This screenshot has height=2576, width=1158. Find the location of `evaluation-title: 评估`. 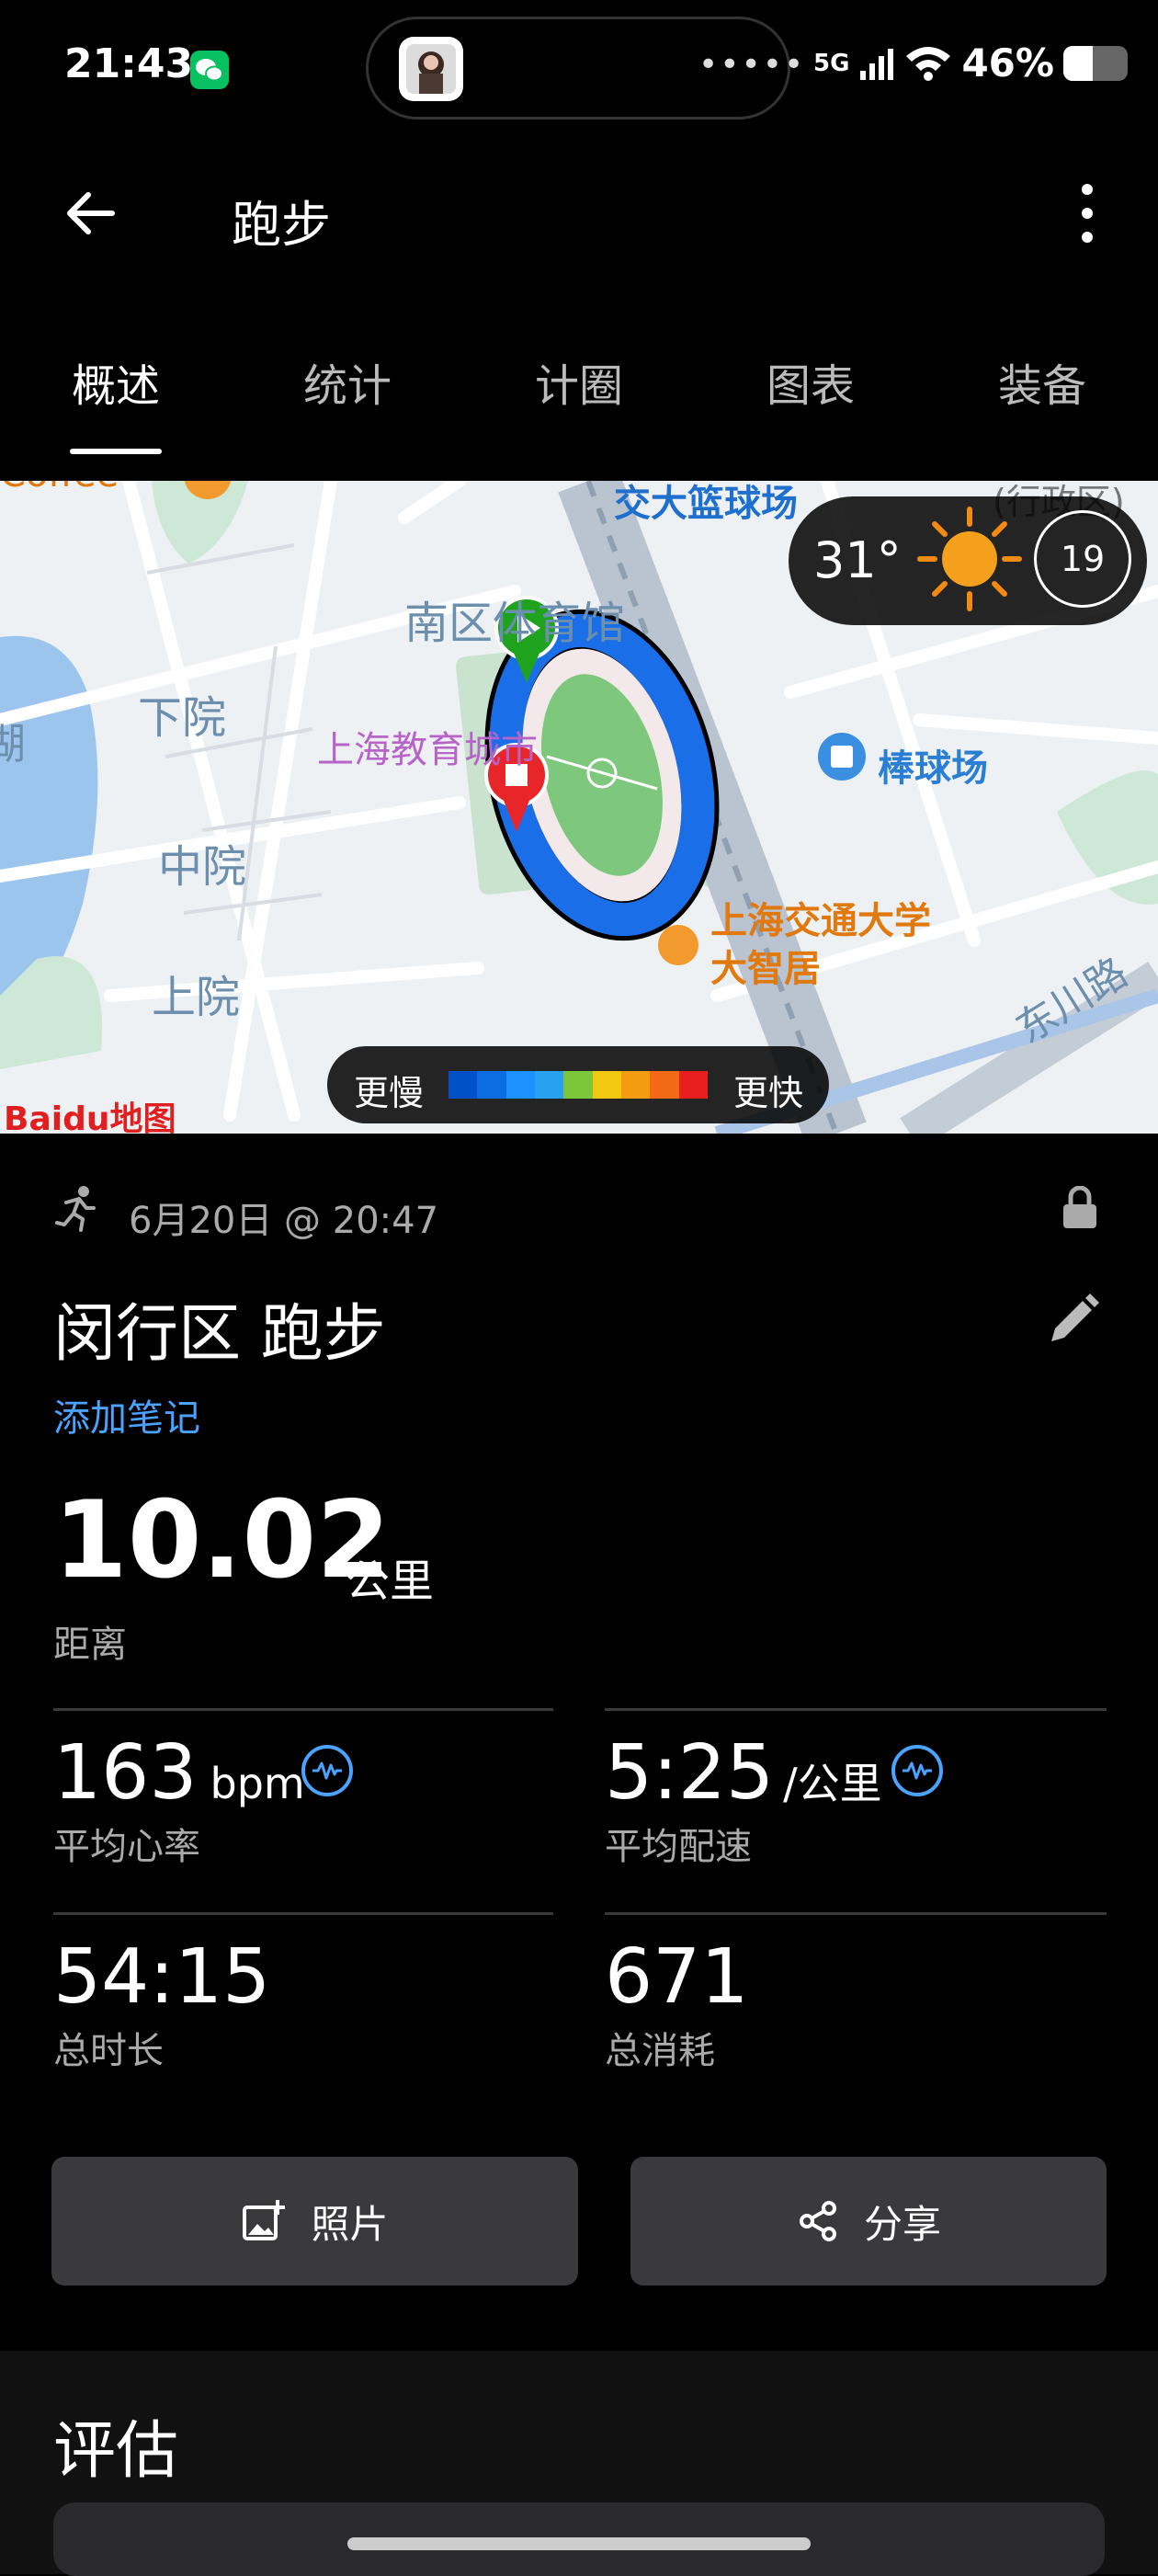

evaluation-title: 评估 is located at coordinates (116, 2451).